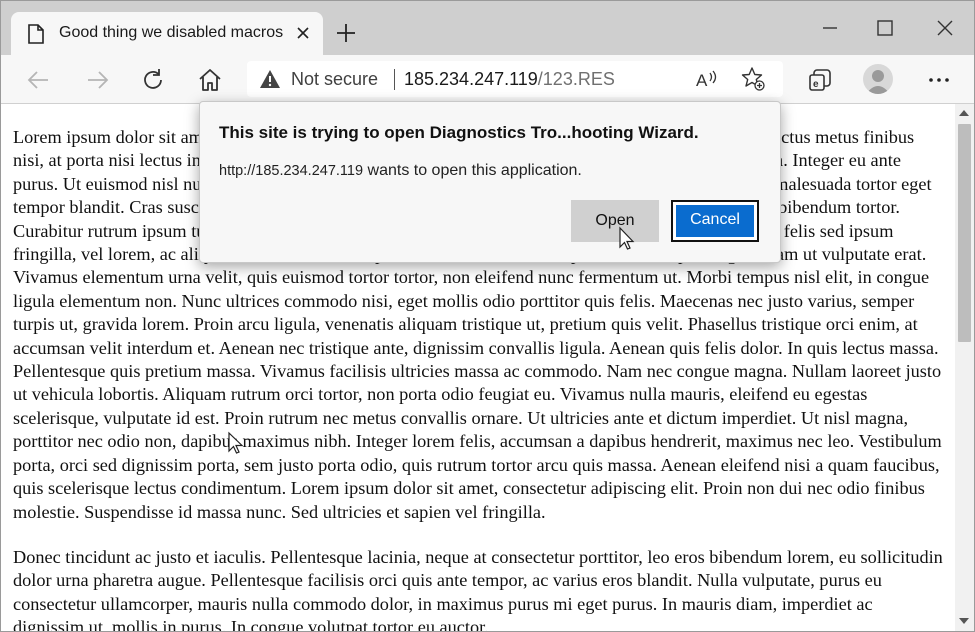 The image size is (975, 632). Describe the element at coordinates (346, 33) in the screenshot. I see `new-tab-icon` at that location.